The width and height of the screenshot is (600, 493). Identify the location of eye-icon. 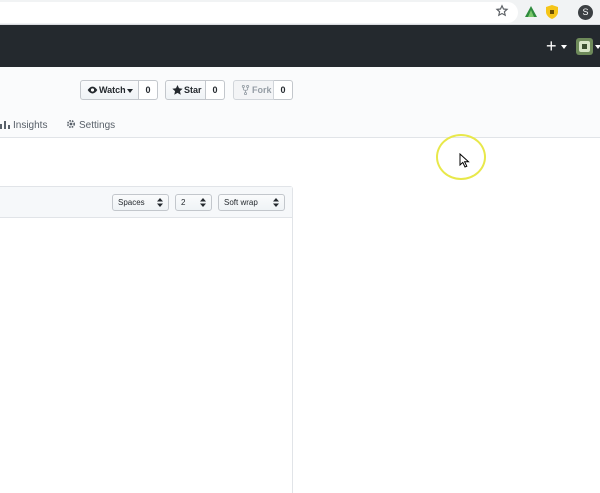
(92, 90).